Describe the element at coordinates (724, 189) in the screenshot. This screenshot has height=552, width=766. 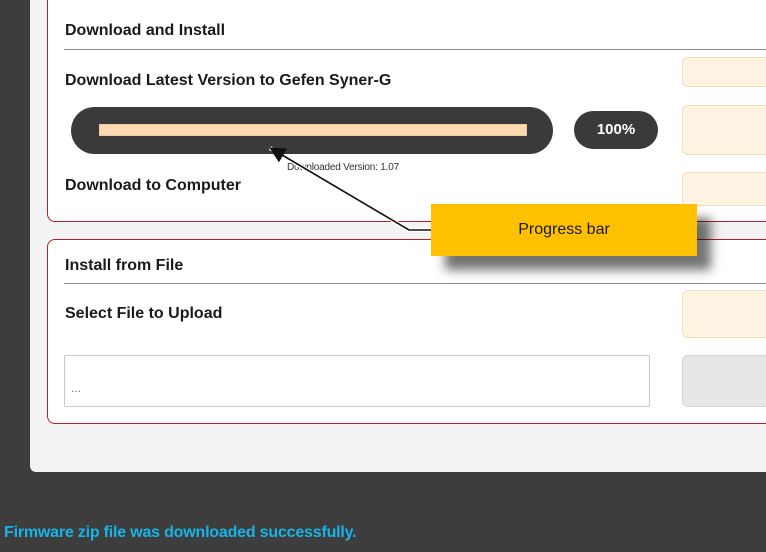
I see `download-to-computer-button` at that location.